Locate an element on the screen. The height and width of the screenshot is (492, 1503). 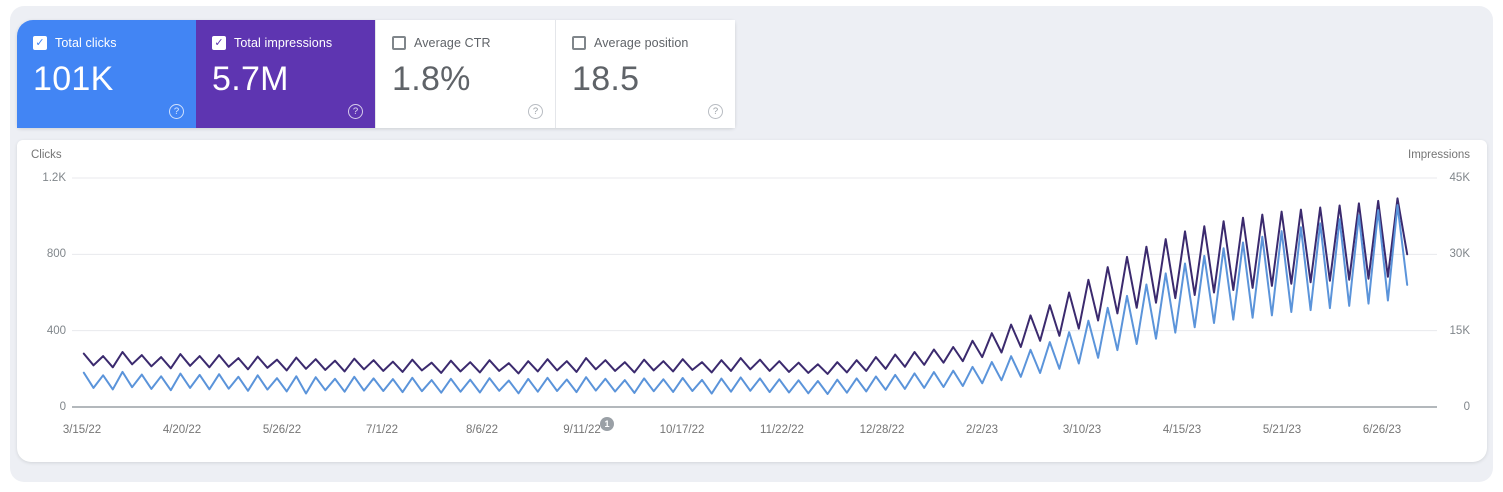
metric-card-label: Total impressions is located at coordinates (283, 43).